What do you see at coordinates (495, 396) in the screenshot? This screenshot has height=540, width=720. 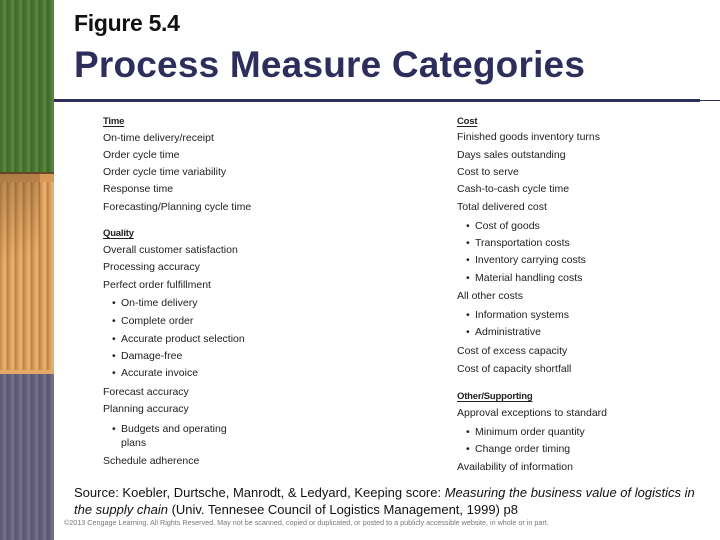 I see `section-heading-other-supporting: Other/Supporting` at bounding box center [495, 396].